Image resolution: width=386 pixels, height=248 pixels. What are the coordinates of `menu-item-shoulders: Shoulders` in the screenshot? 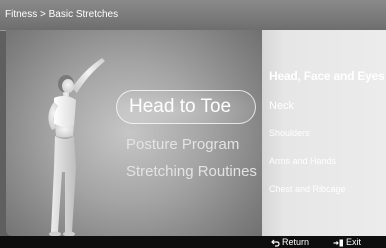 It's located at (289, 133).